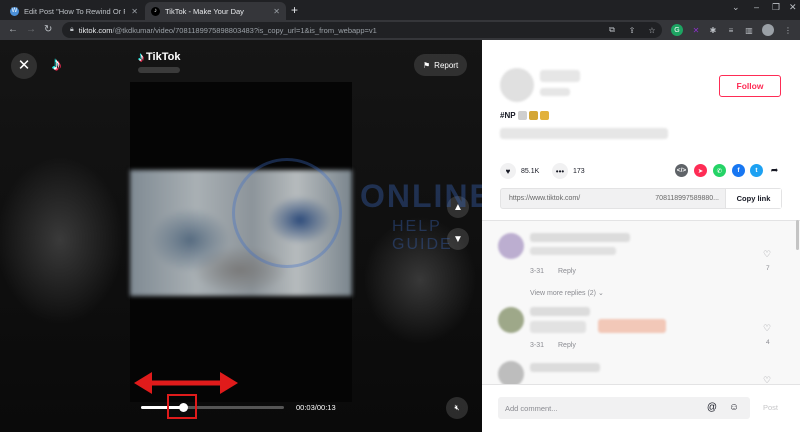 The height and width of the screenshot is (432, 800). Describe the element at coordinates (774, 170) in the screenshot. I see `share-arrow-icon: ➦` at that location.